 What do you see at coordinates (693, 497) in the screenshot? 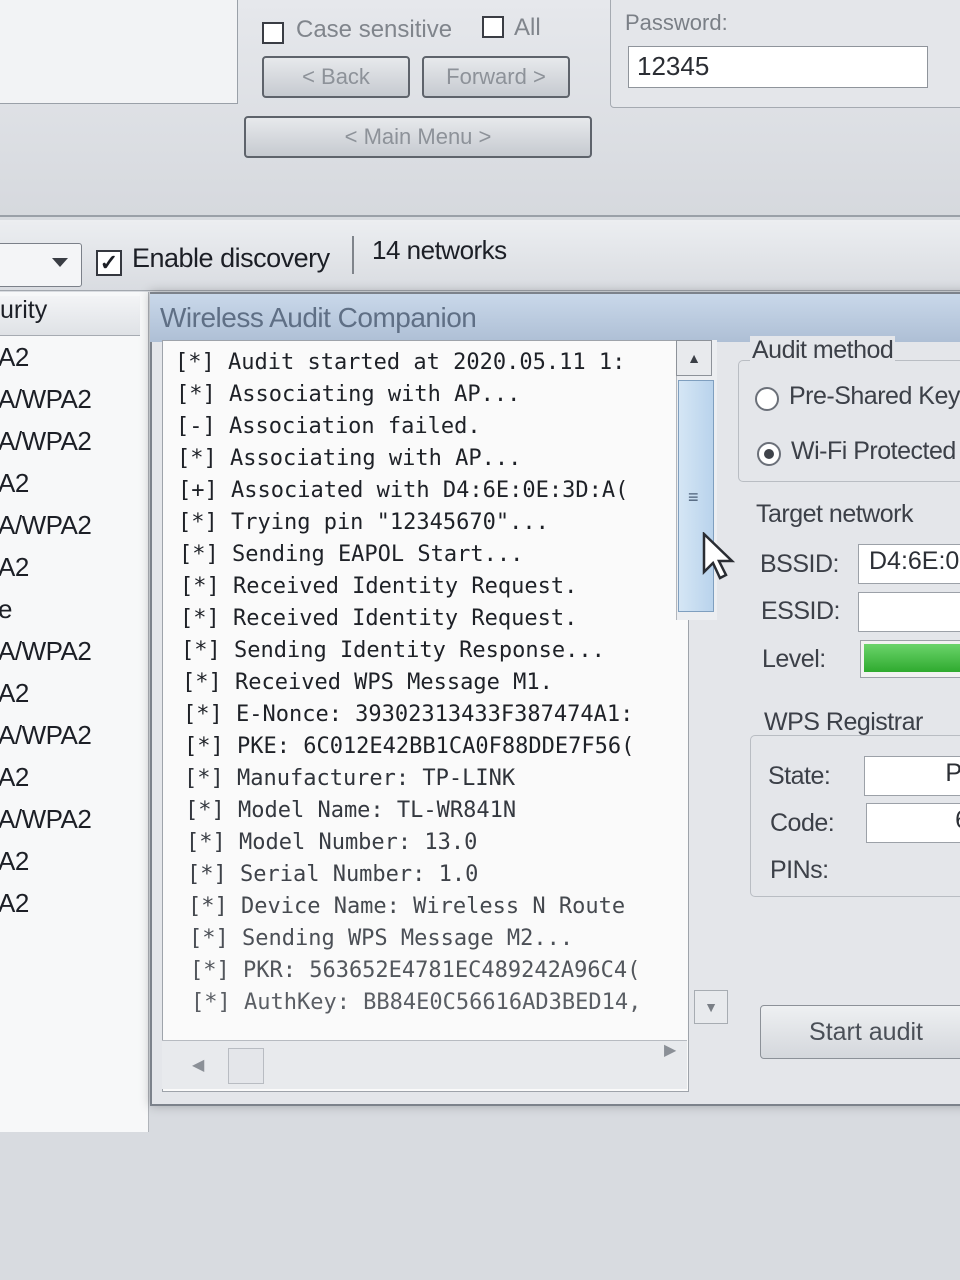
I see `grip-icon: ≡` at bounding box center [693, 497].